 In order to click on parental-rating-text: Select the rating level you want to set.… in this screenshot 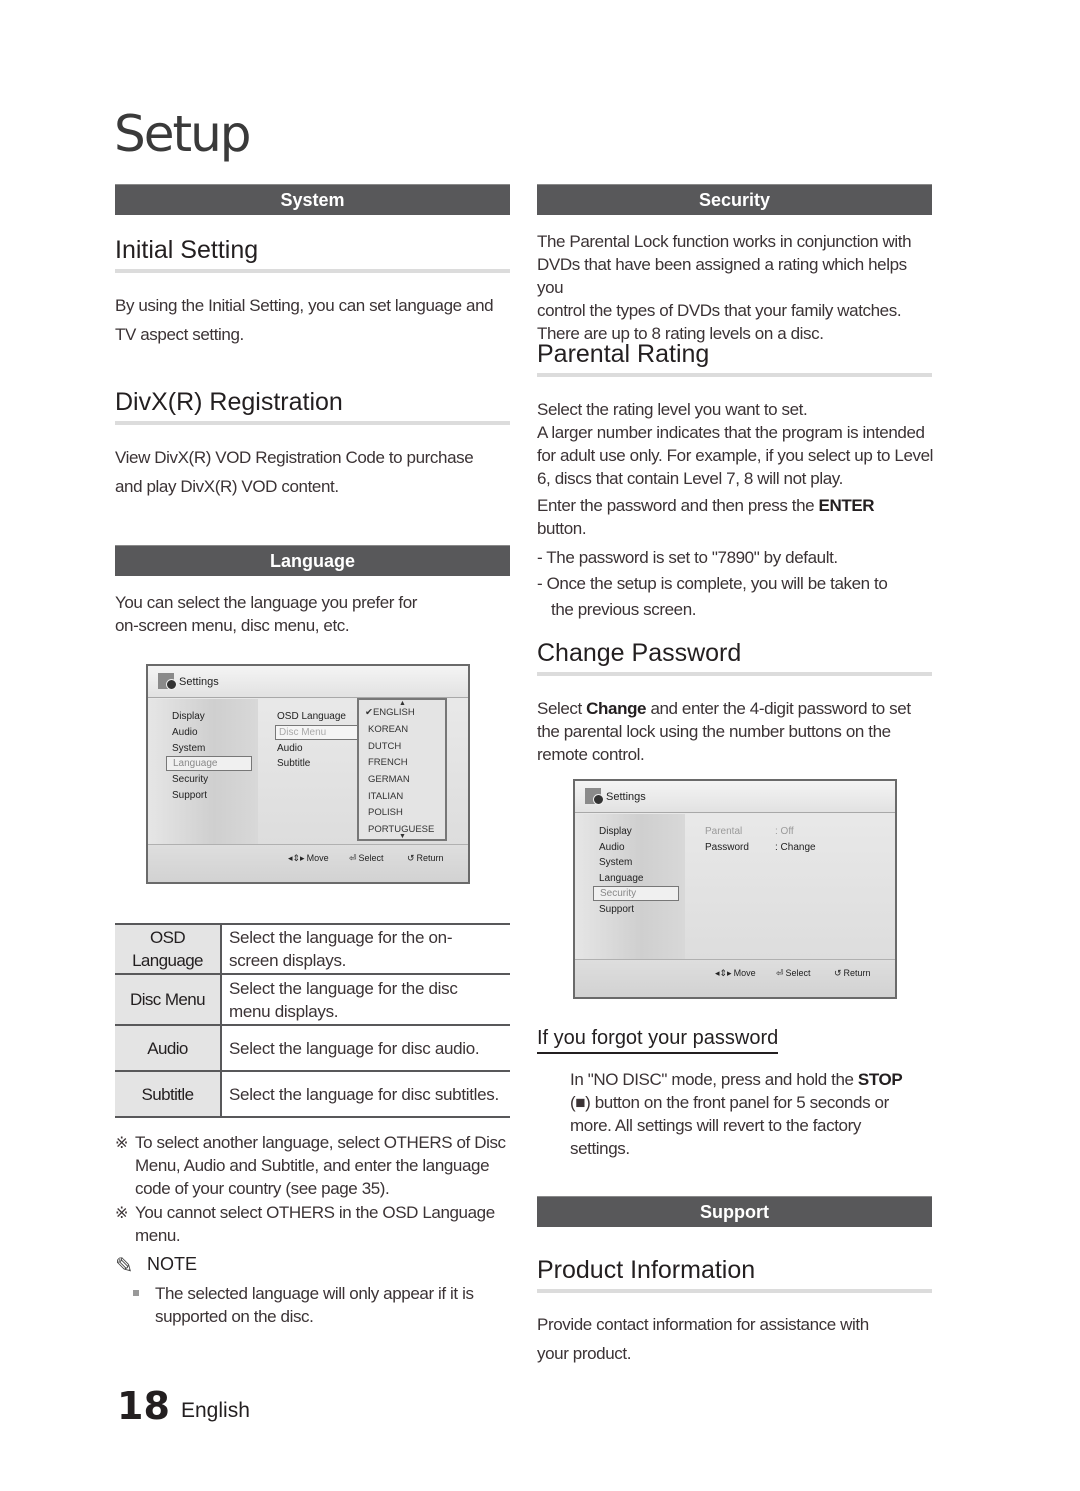, I will do `click(737, 444)`.